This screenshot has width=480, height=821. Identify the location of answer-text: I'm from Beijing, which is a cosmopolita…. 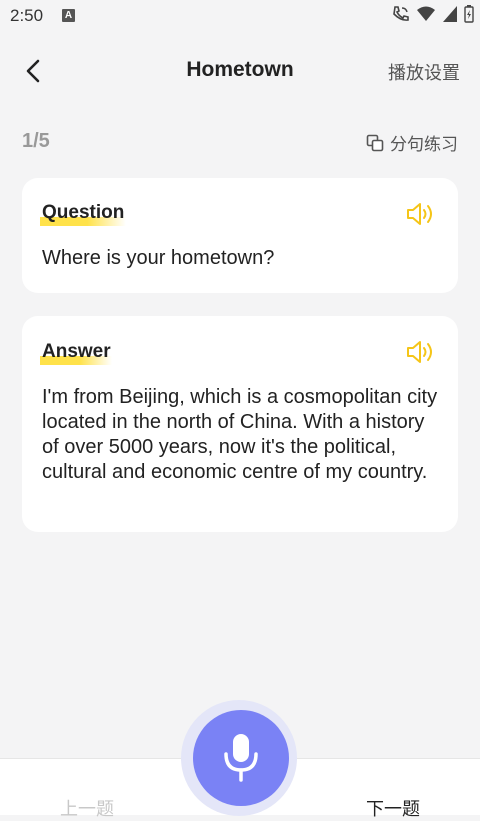
(240, 434).